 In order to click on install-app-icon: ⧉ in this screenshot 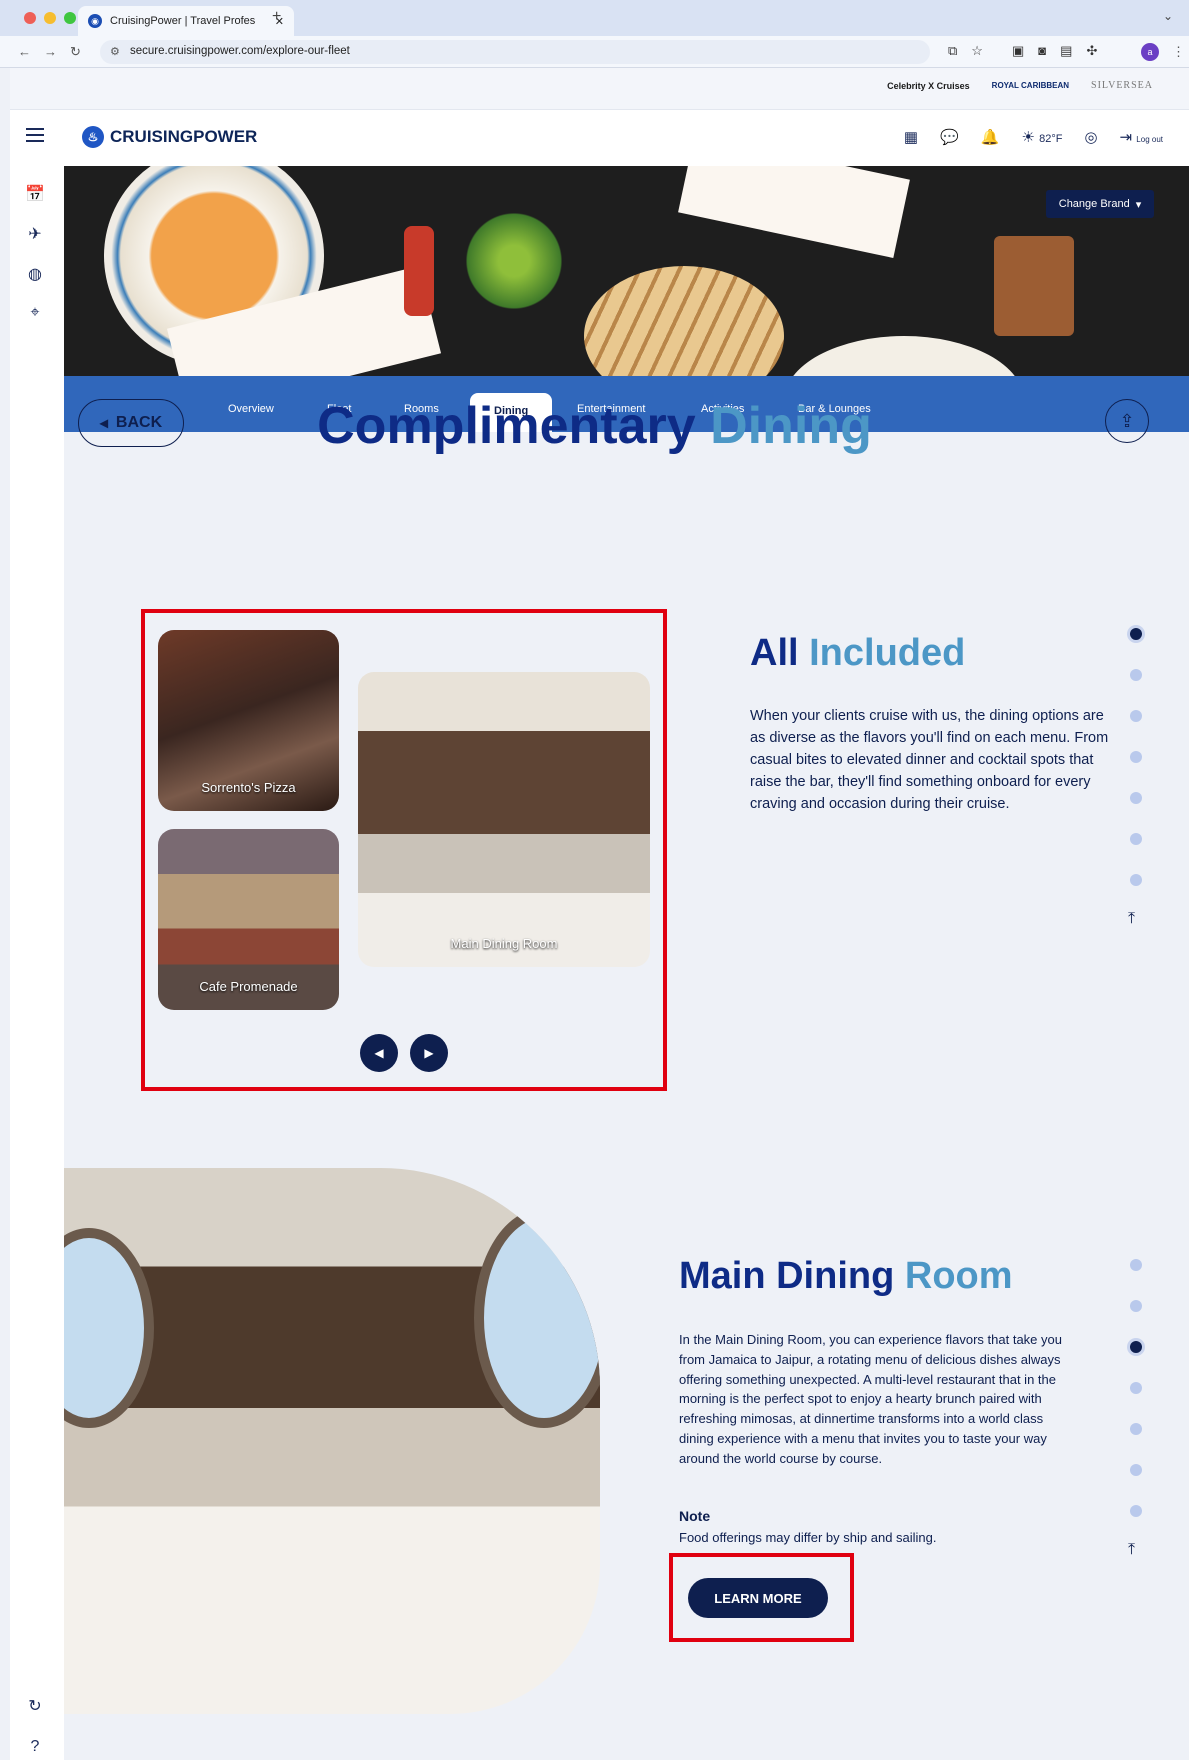, I will do `click(952, 51)`.